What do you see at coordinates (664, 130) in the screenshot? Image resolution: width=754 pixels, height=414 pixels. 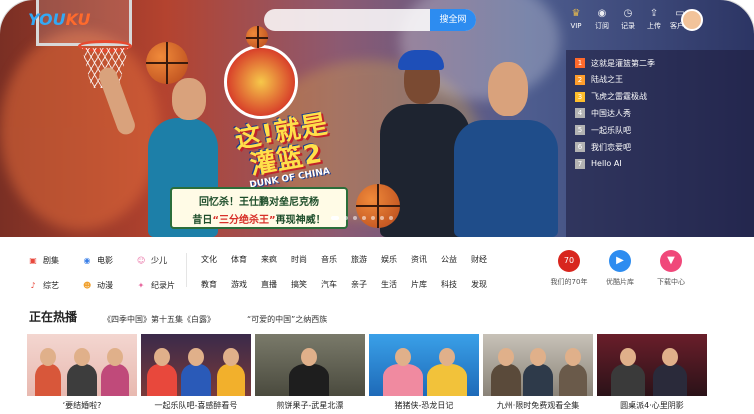 I see `hot-list-item: 5 一起乐队吧` at bounding box center [664, 130].